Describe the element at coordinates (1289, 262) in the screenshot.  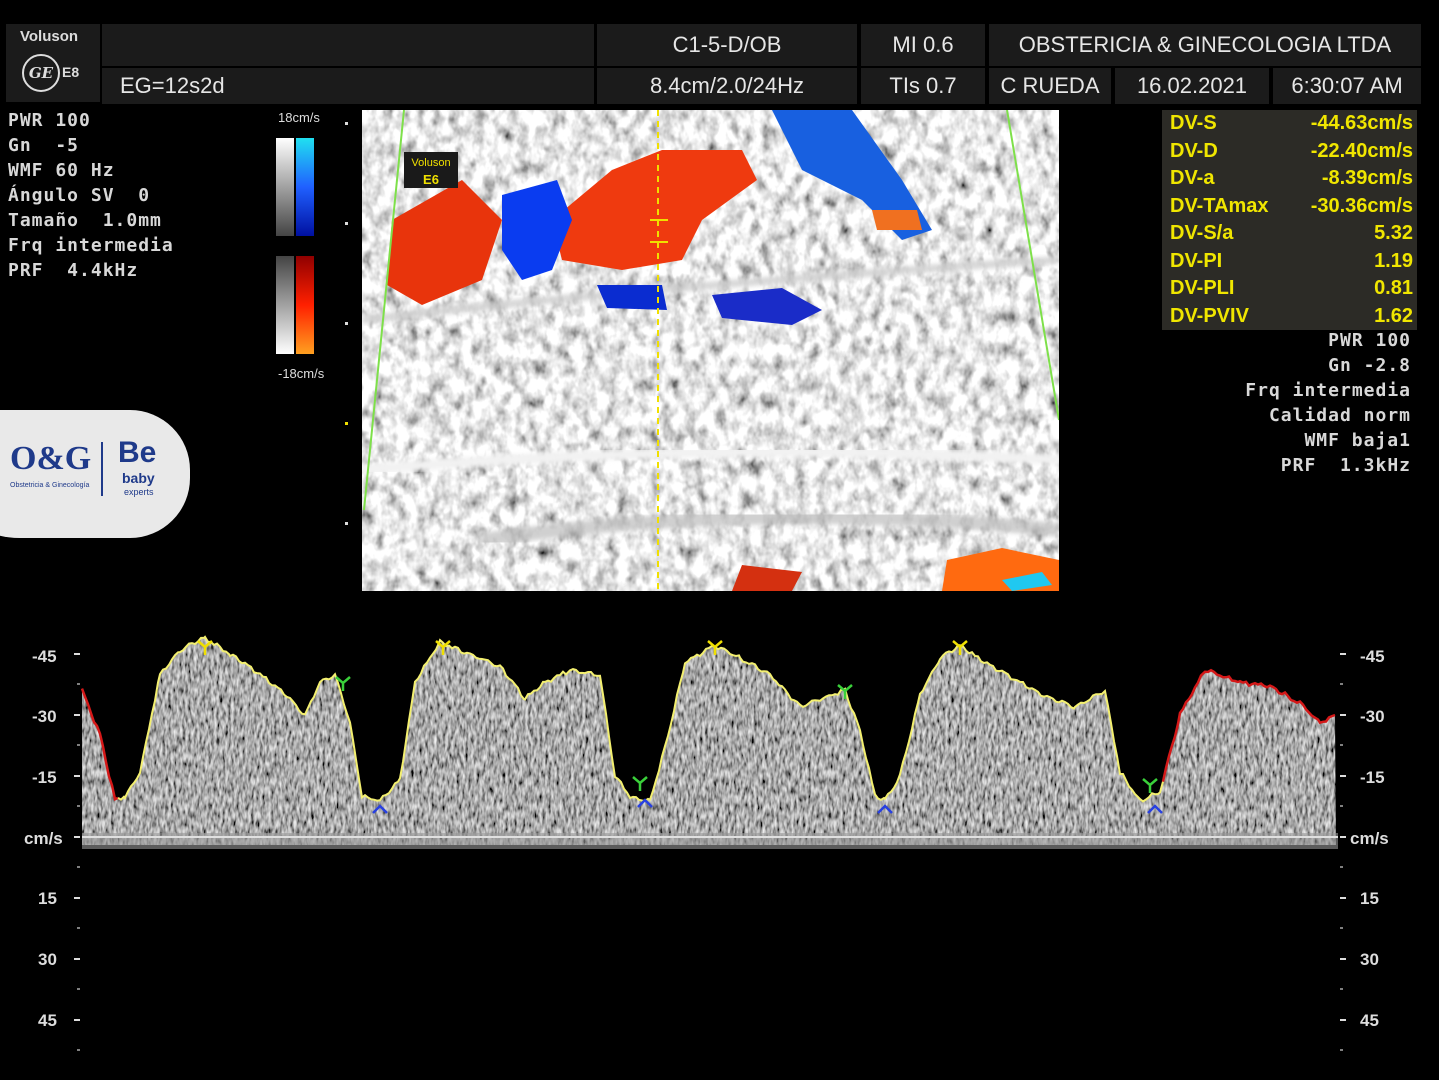
I see `measurement-row: DV-PI 1.19` at that location.